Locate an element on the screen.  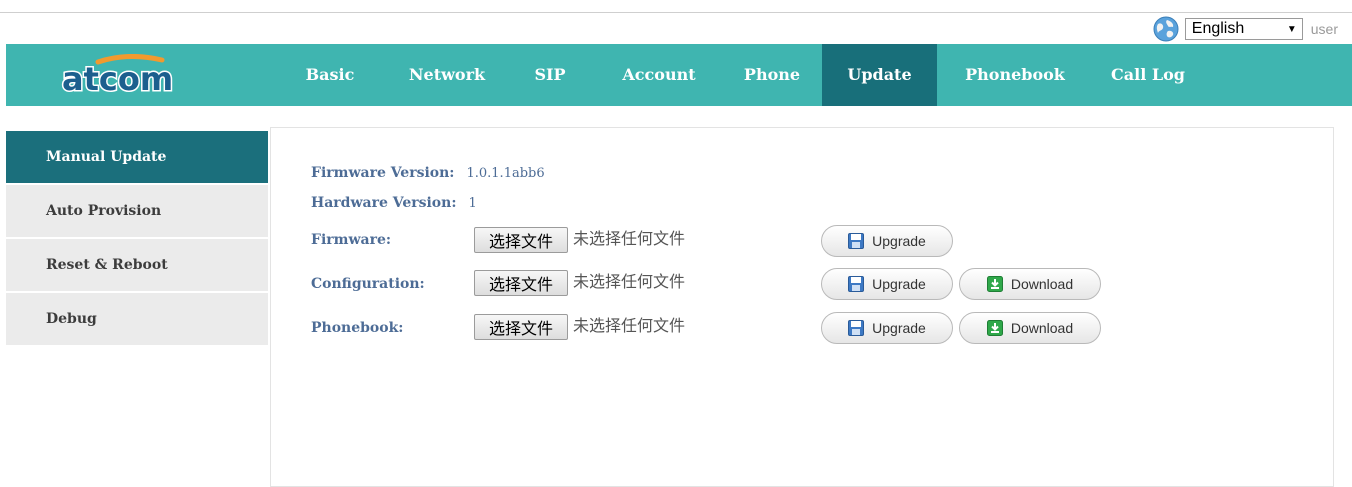
hardware-version-label: Hardware Version: is located at coordinates (384, 203).